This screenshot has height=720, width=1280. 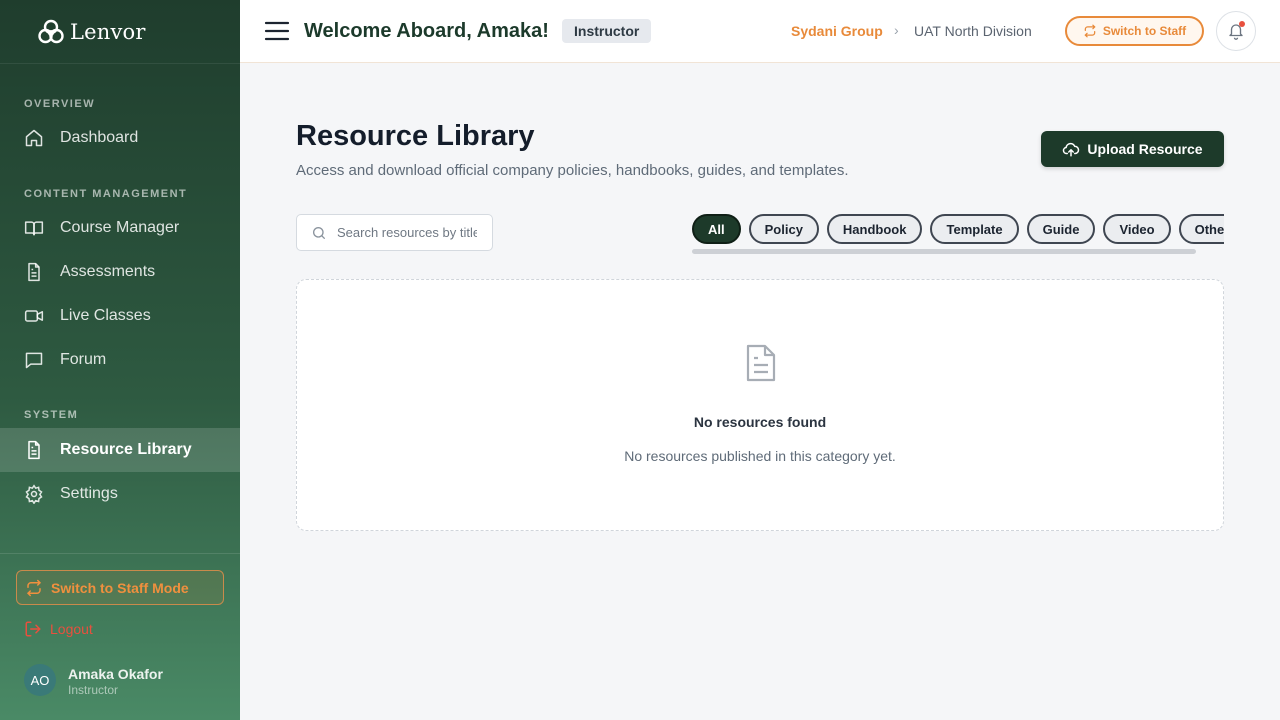 What do you see at coordinates (1061, 229) in the screenshot?
I see `filter-chip-guide: Guide` at bounding box center [1061, 229].